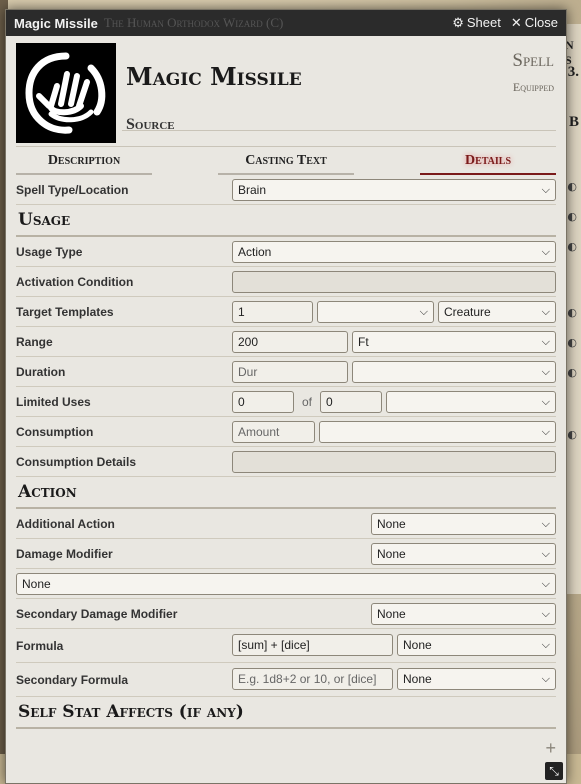 Image resolution: width=581 pixels, height=784 pixels. Describe the element at coordinates (458, 22) in the screenshot. I see `gear-icon: ⚙` at that location.